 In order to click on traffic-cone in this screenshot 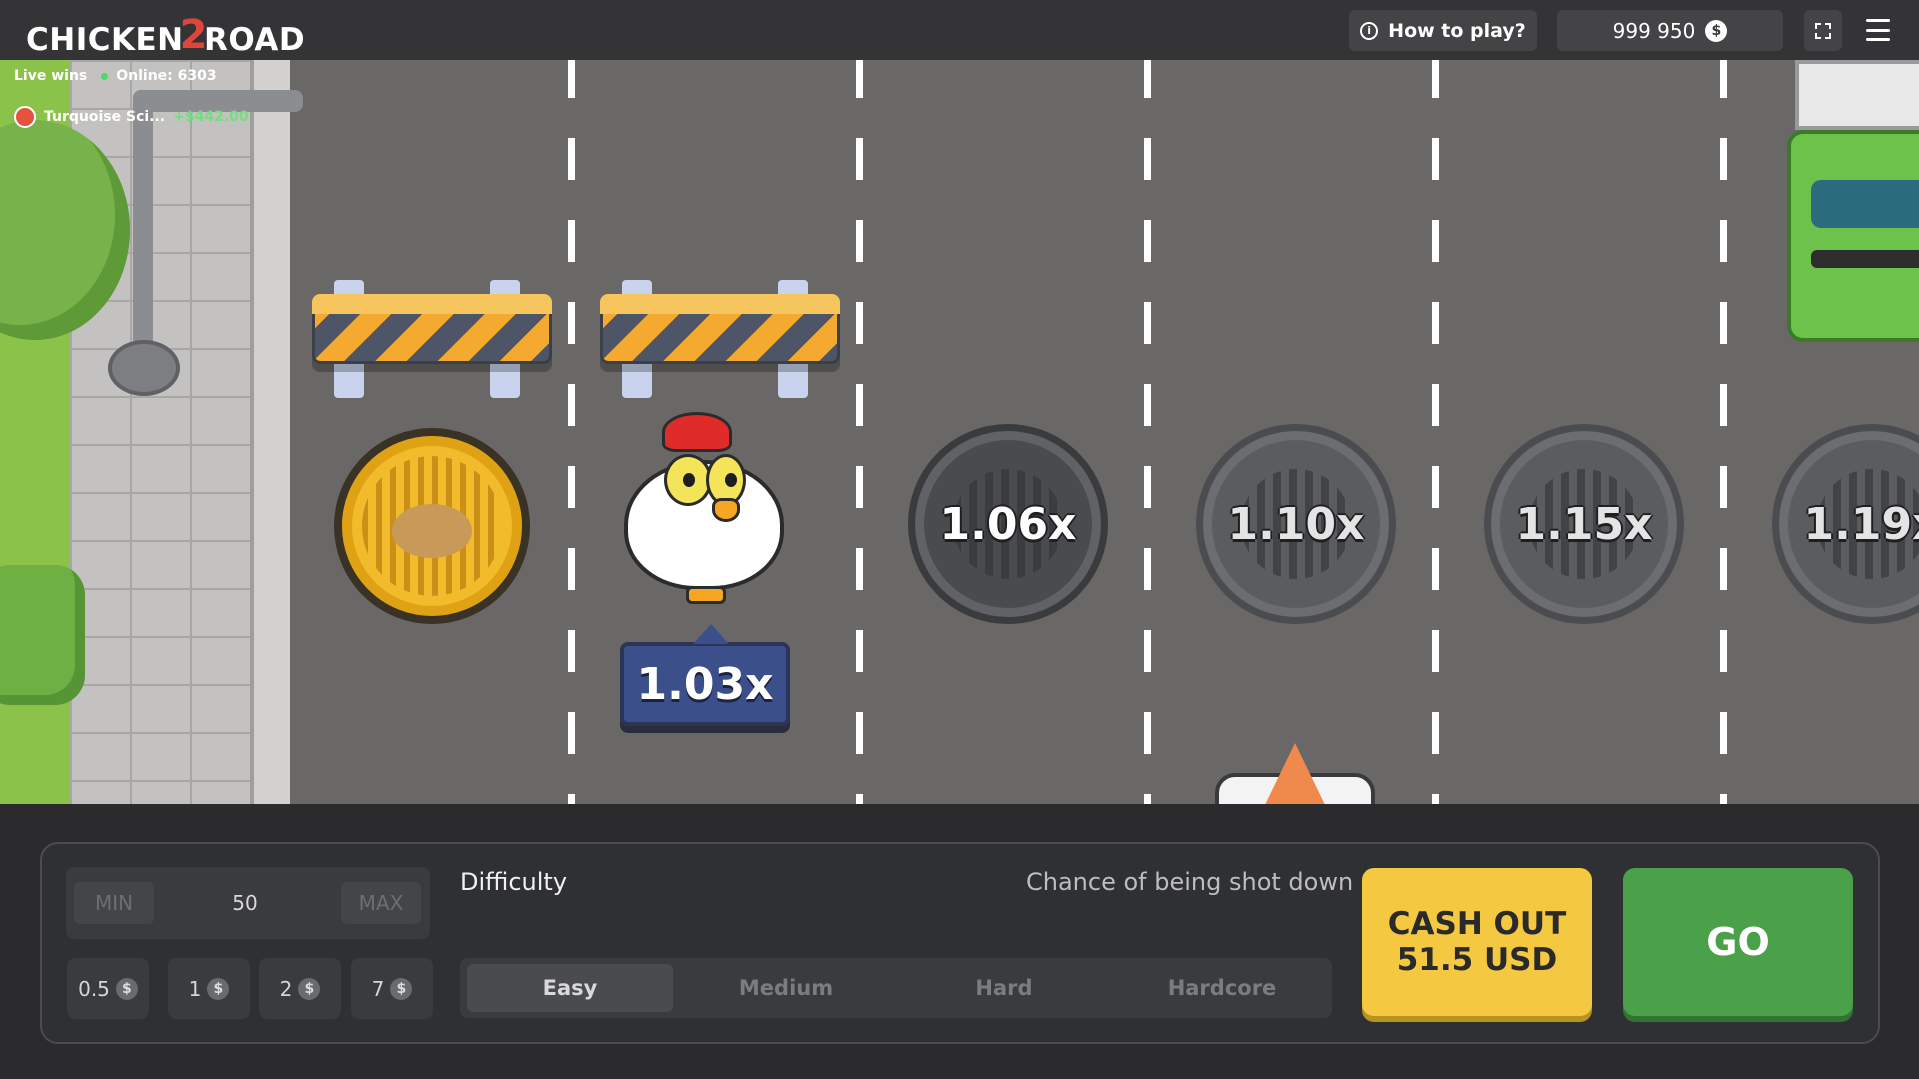, I will do `click(1295, 773)`.